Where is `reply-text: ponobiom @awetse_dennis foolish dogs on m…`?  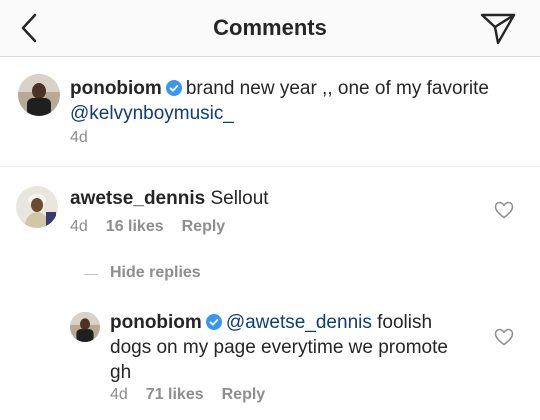
reply-text: ponobiom @awetse_dennis foolish dogs on m… is located at coordinates (285, 347).